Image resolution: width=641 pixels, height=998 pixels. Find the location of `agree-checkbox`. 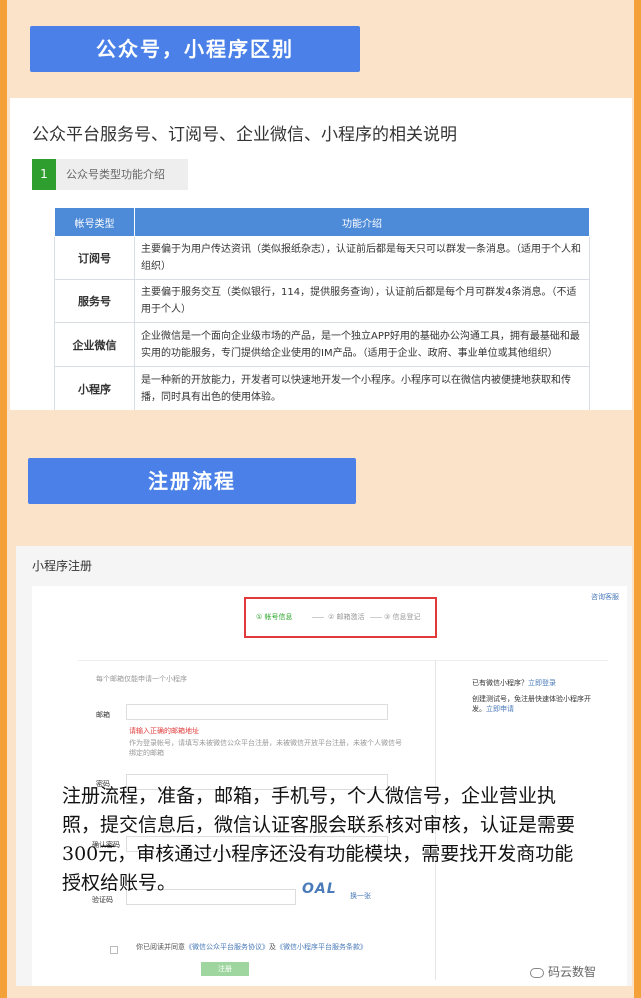

agree-checkbox is located at coordinates (114, 950).